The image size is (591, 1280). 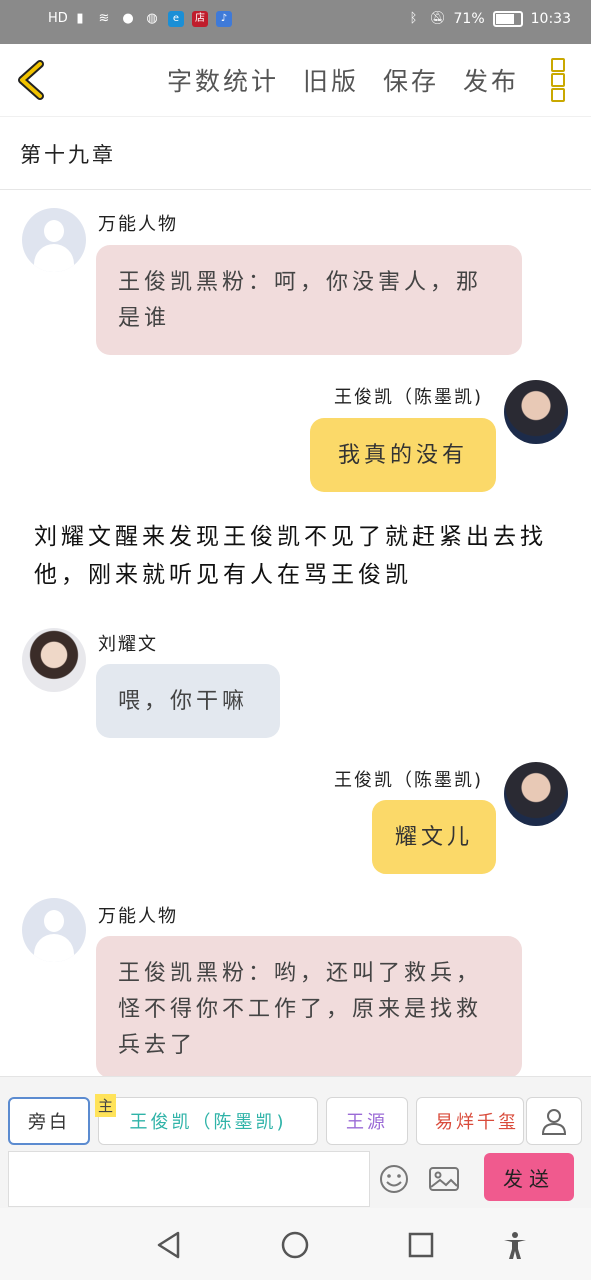 I want to click on music-icon: ♪, so click(x=224, y=19).